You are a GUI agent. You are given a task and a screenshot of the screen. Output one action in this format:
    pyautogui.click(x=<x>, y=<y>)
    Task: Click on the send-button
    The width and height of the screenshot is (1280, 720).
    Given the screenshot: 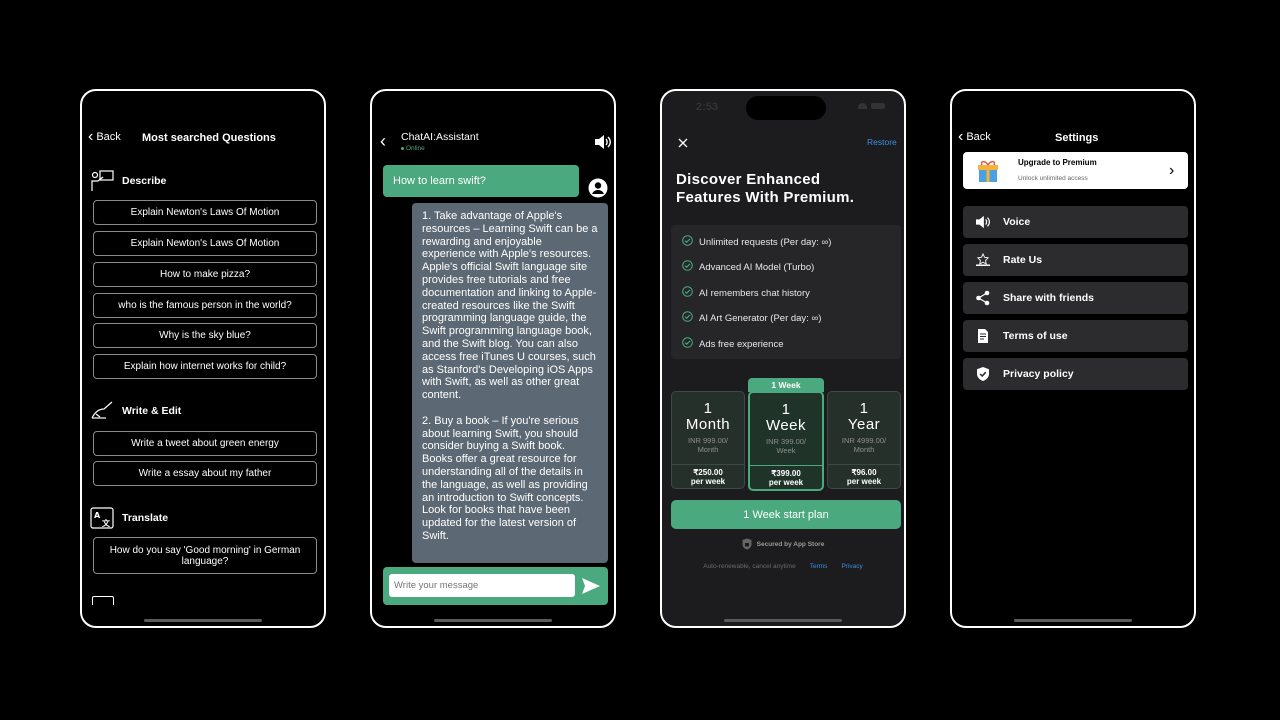 What is the action you would take?
    pyautogui.click(x=591, y=588)
    